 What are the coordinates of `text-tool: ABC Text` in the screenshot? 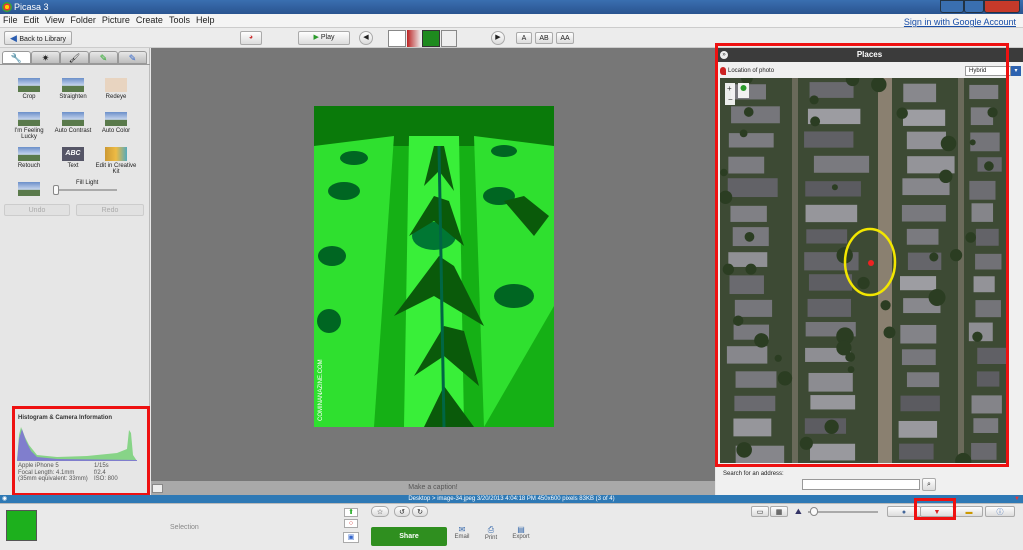 It's located at (73, 158).